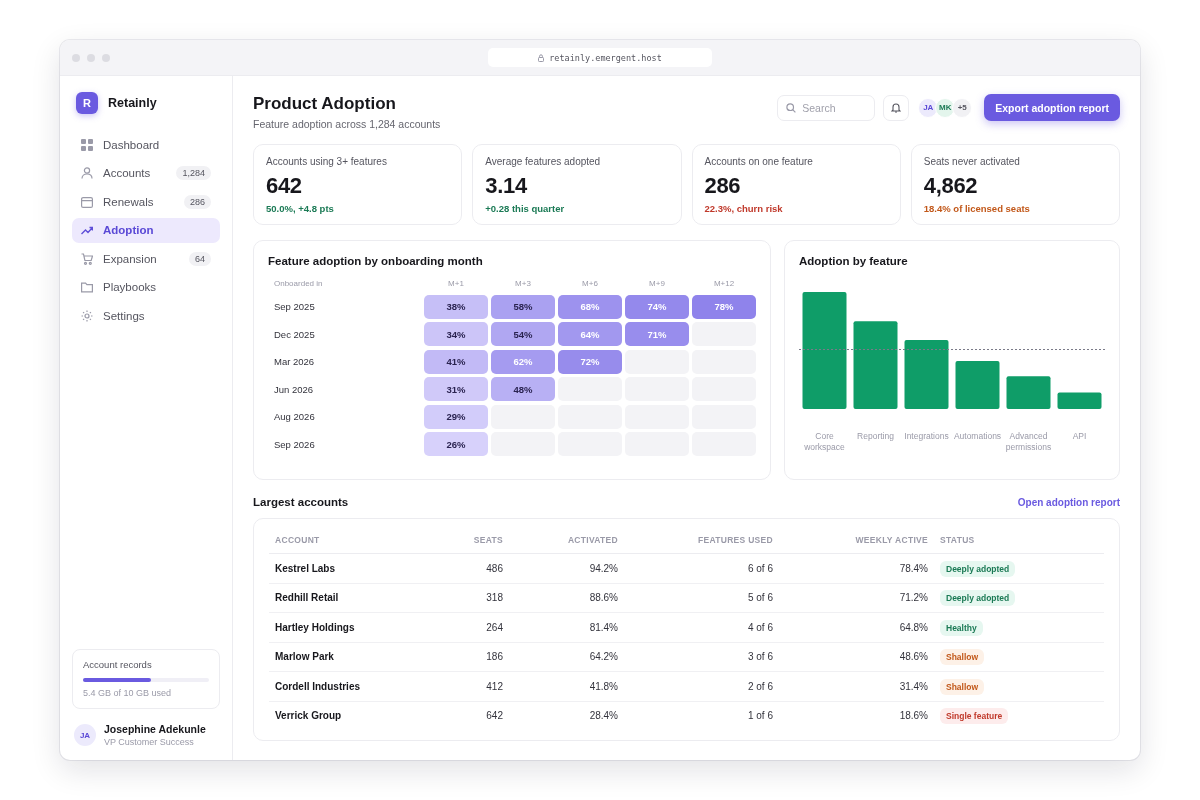  I want to click on row-label: Jun 2026, so click(294, 389).